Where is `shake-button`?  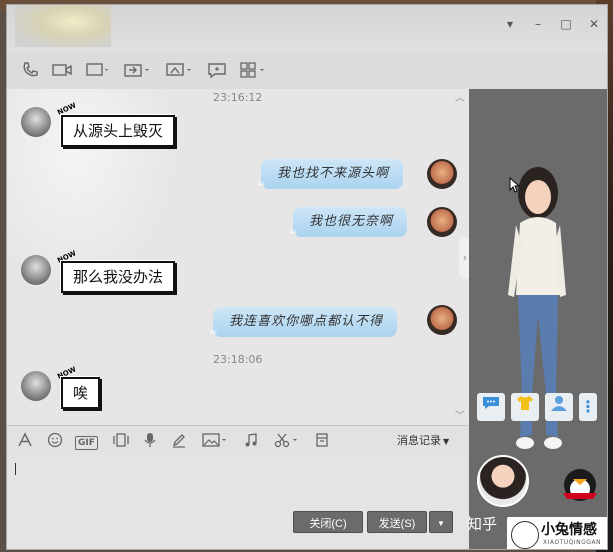 shake-button is located at coordinates (121, 441).